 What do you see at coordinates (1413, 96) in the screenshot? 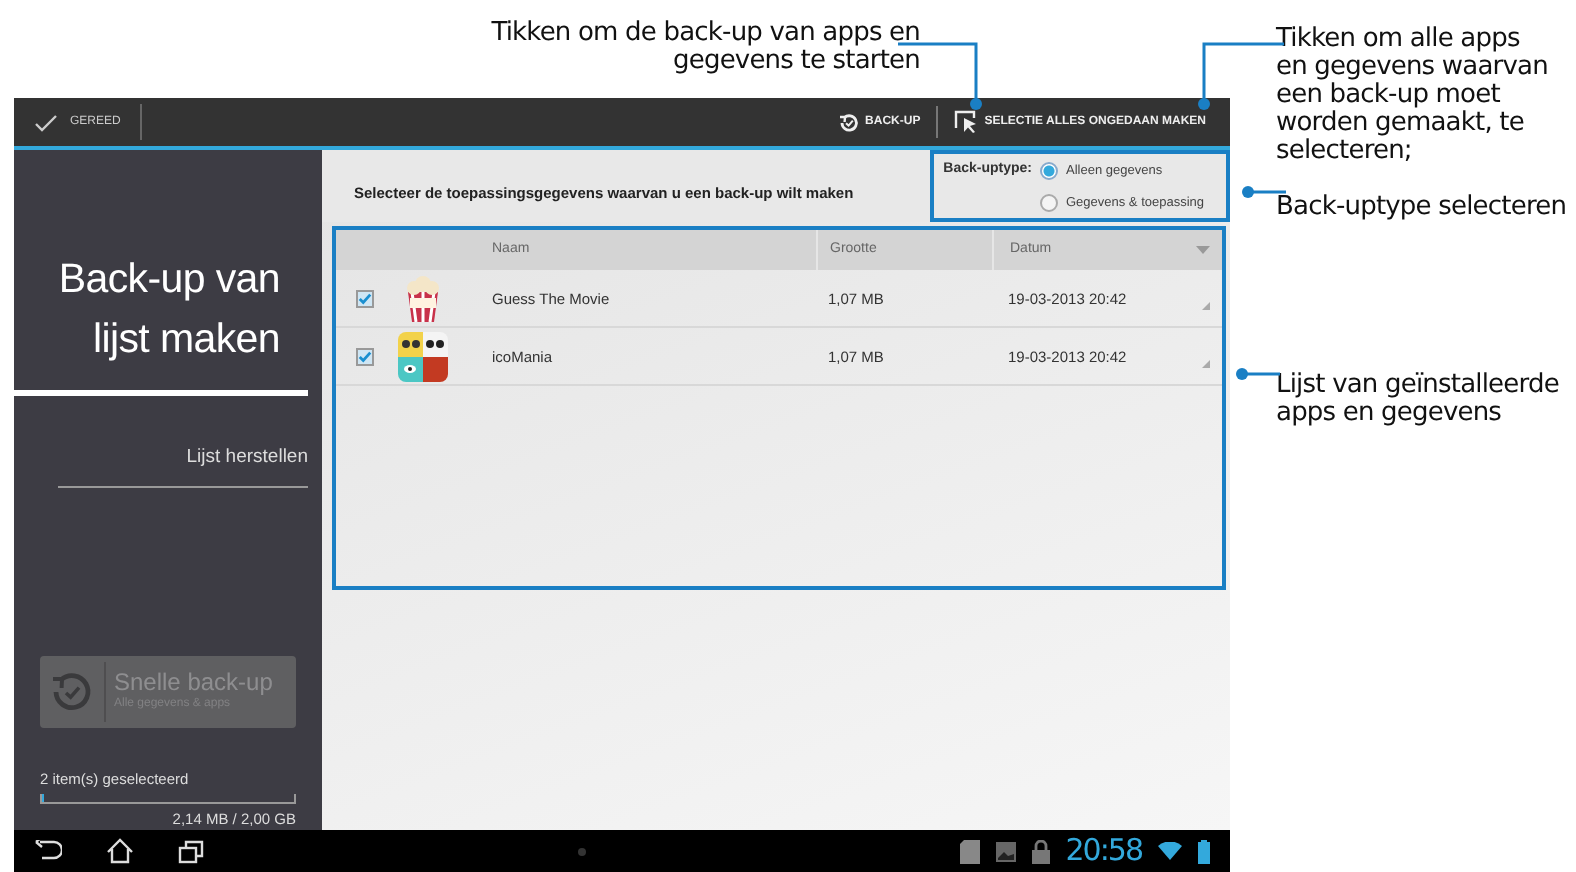
I see `callout-text: Tikken om alle apps en gegevens waarvan een back-up moet worden gemaakt, te selecteren;` at bounding box center [1413, 96].